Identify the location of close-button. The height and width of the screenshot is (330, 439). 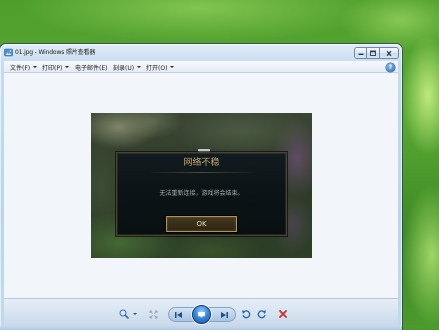
(389, 53).